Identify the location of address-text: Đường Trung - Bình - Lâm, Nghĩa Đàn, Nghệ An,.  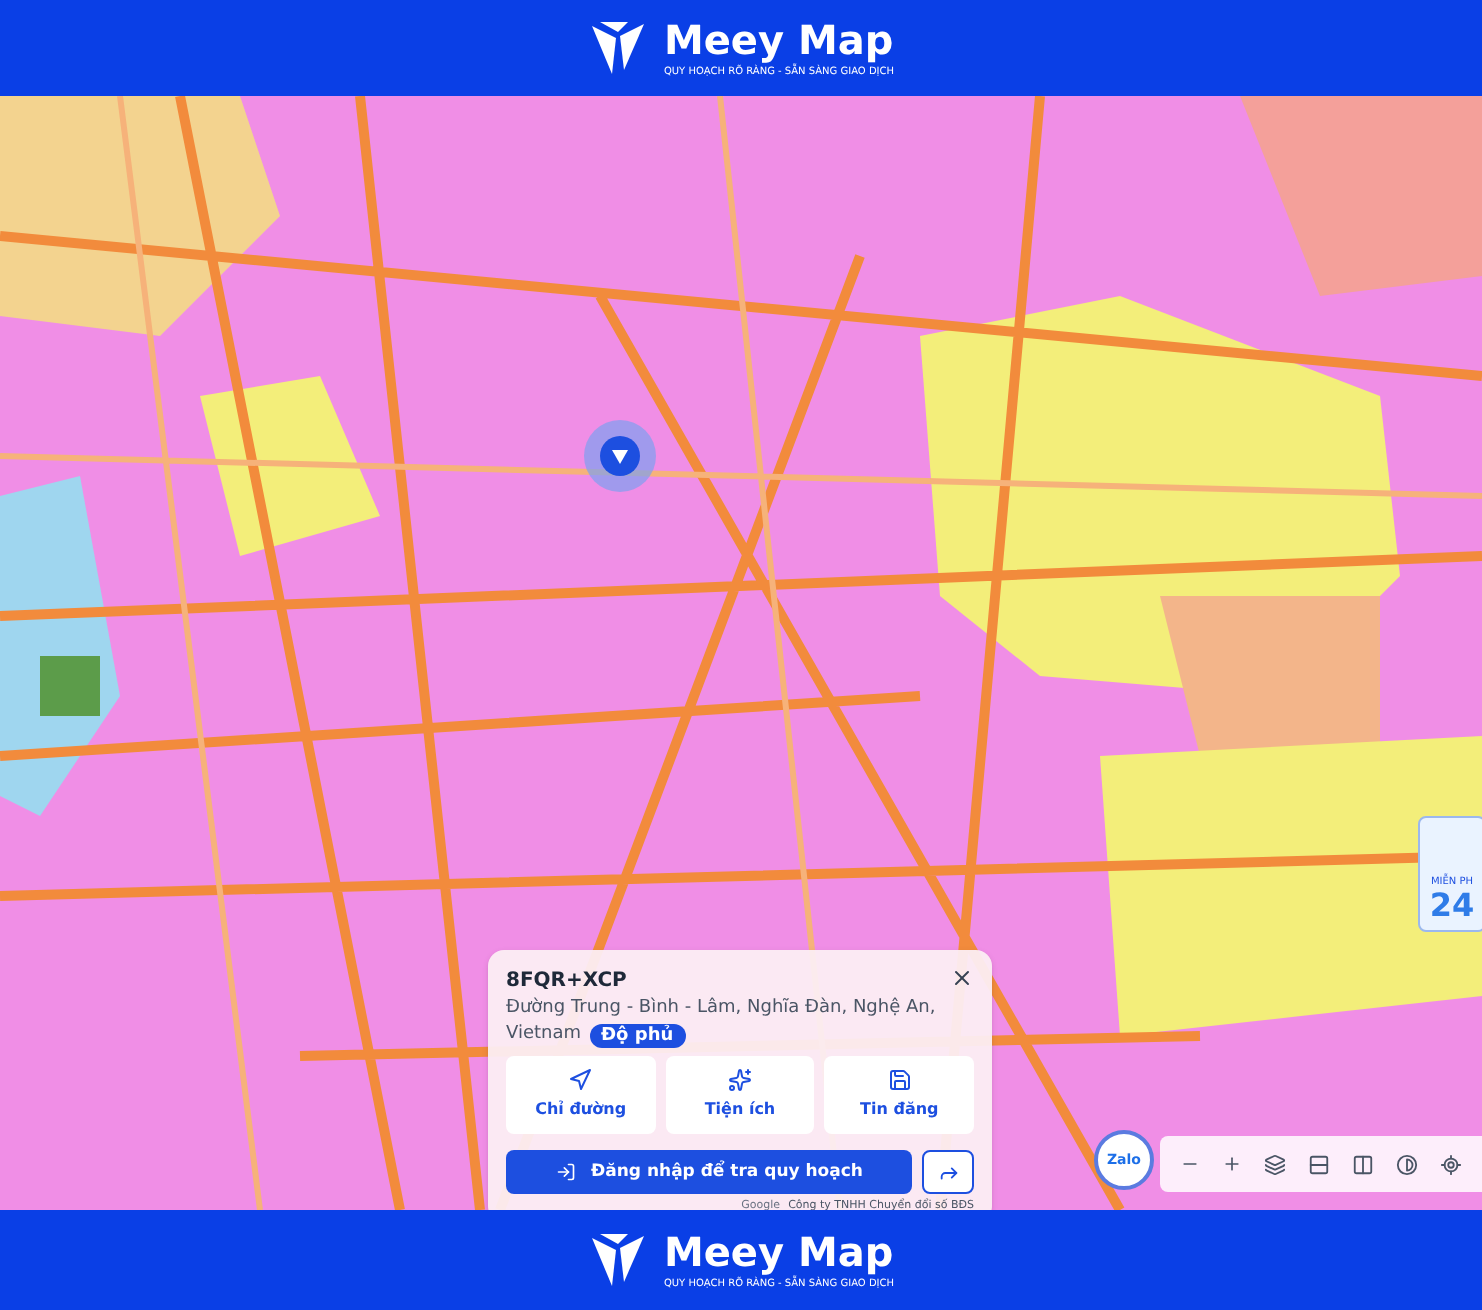
(721, 1009).